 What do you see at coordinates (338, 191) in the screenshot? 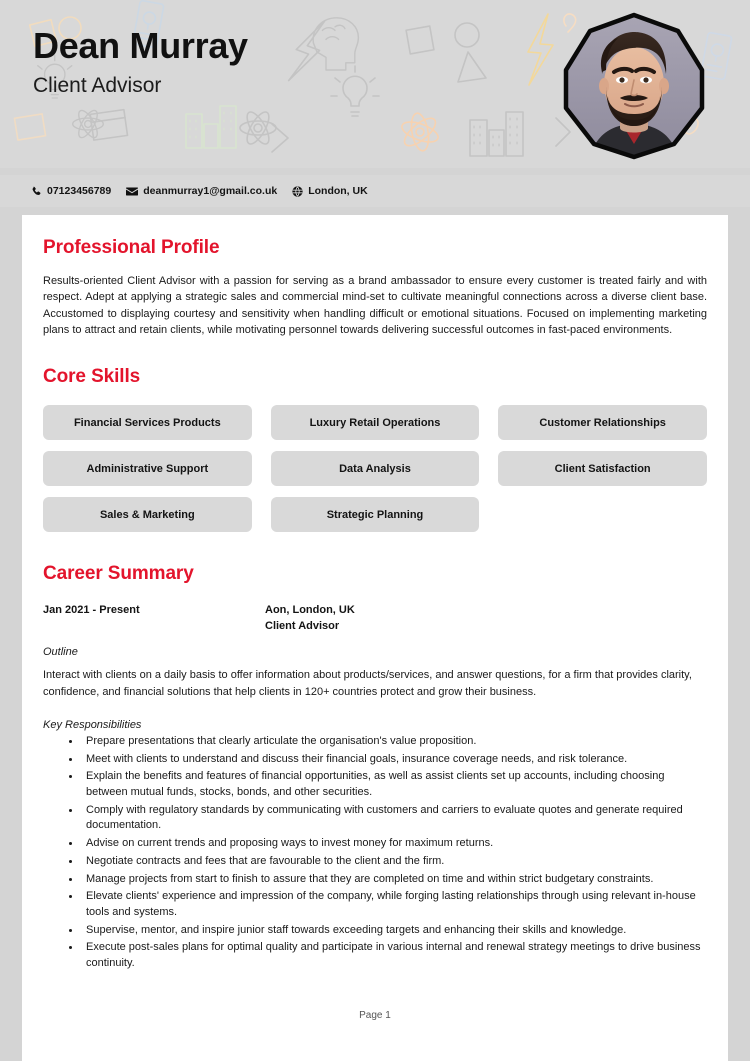
I see `contact-location-text: London, UK` at bounding box center [338, 191].